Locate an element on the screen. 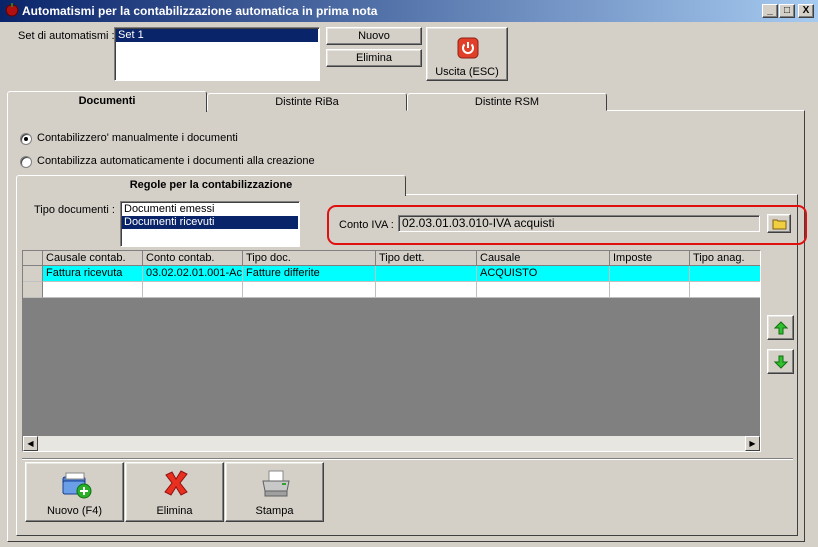 The image size is (818, 547). column-header: Causale is located at coordinates (543, 258).